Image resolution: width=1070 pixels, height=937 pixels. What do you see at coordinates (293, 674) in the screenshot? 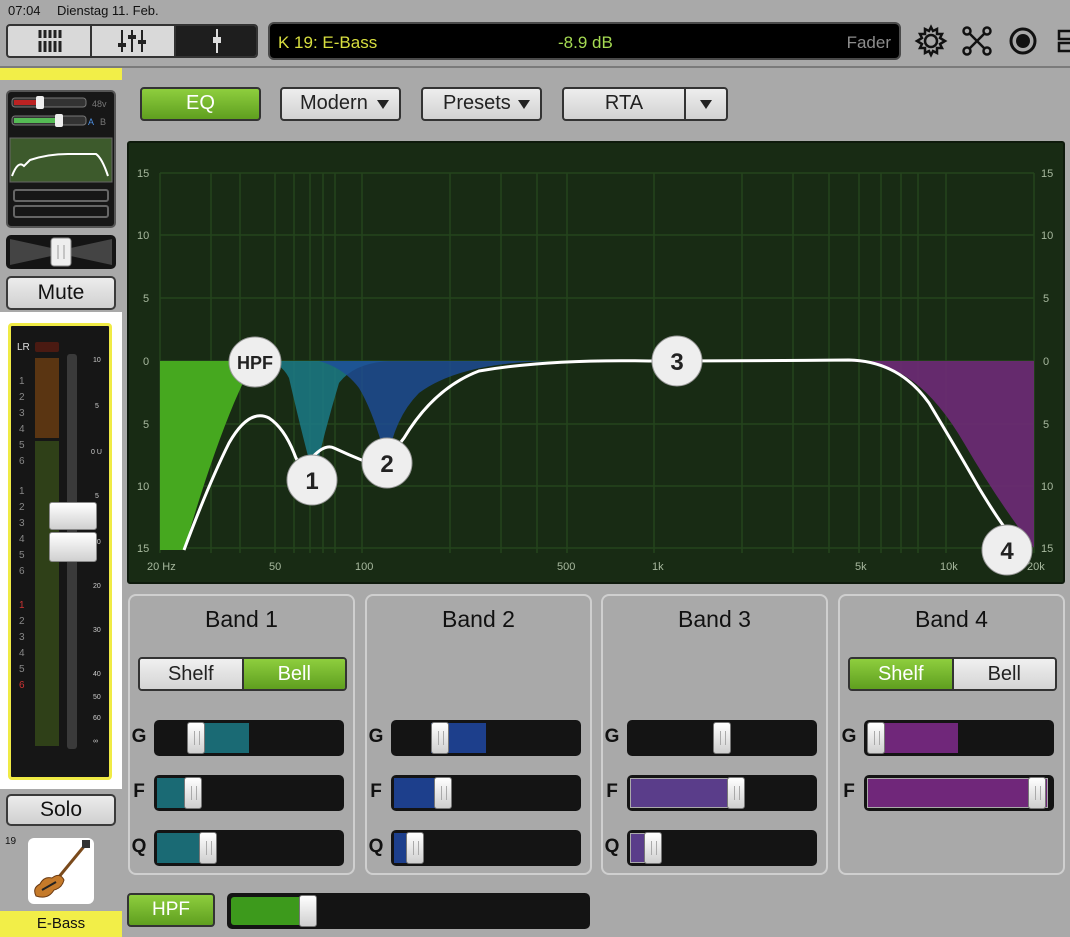
I see `band1-bell-button: Bell` at bounding box center [293, 674].